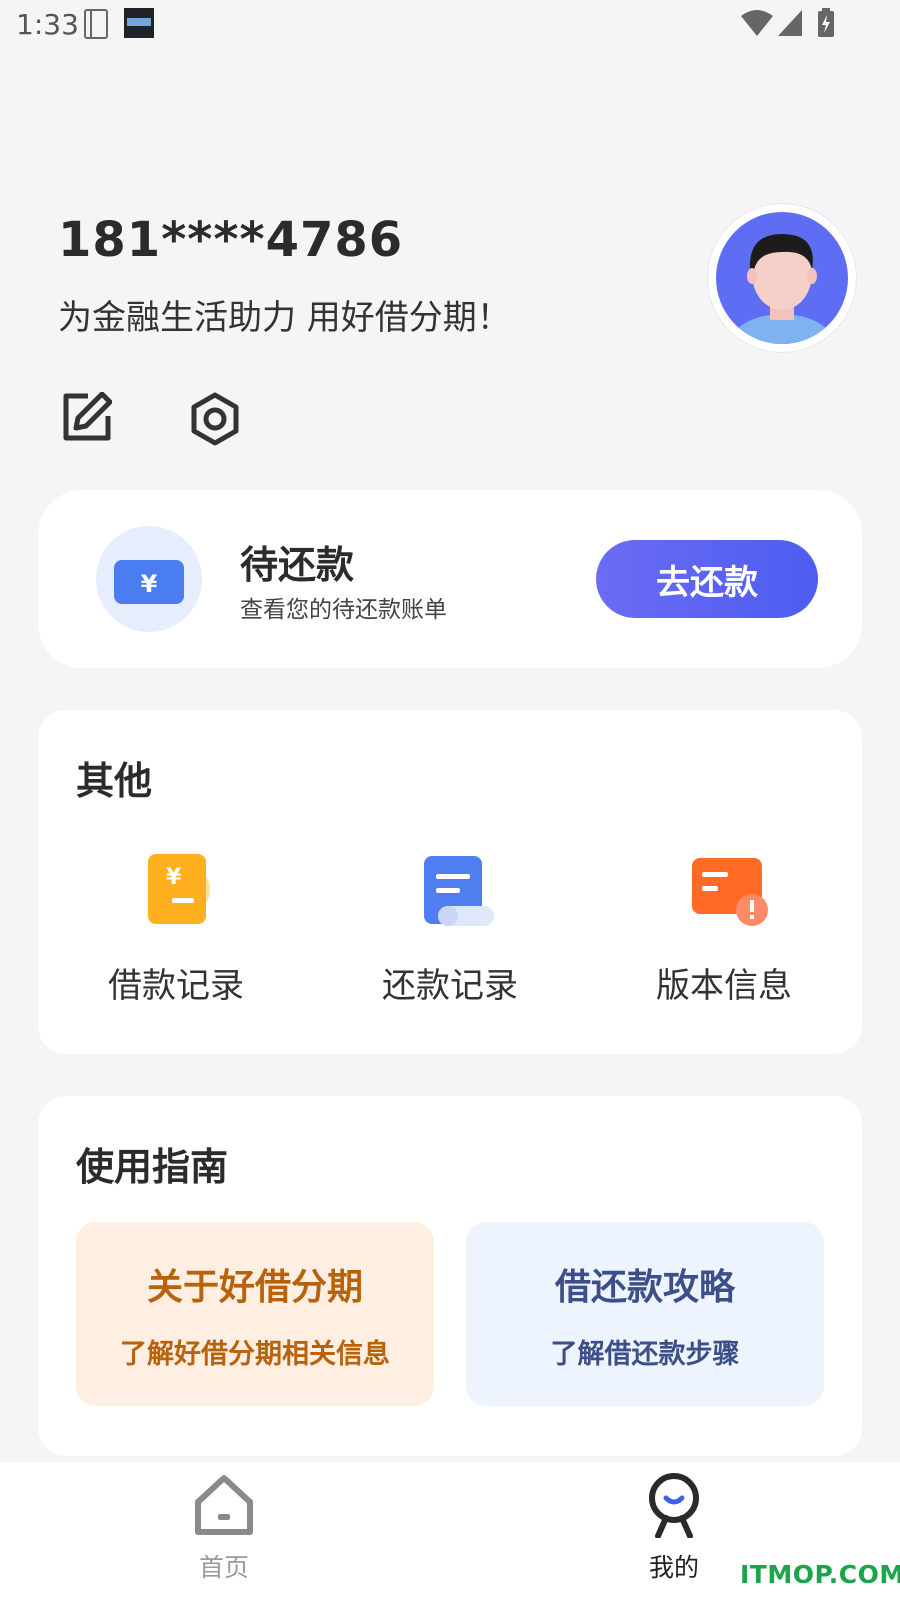 The width and height of the screenshot is (900, 1600). I want to click on avatar, so click(782, 278).